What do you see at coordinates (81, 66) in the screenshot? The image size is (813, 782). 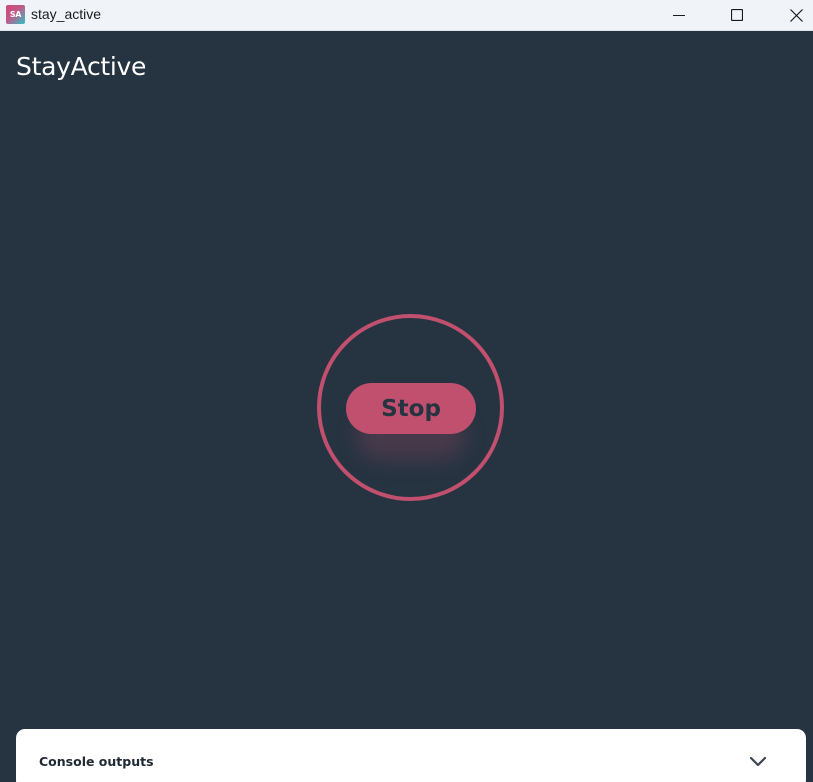 I see `app-title: StayActive` at bounding box center [81, 66].